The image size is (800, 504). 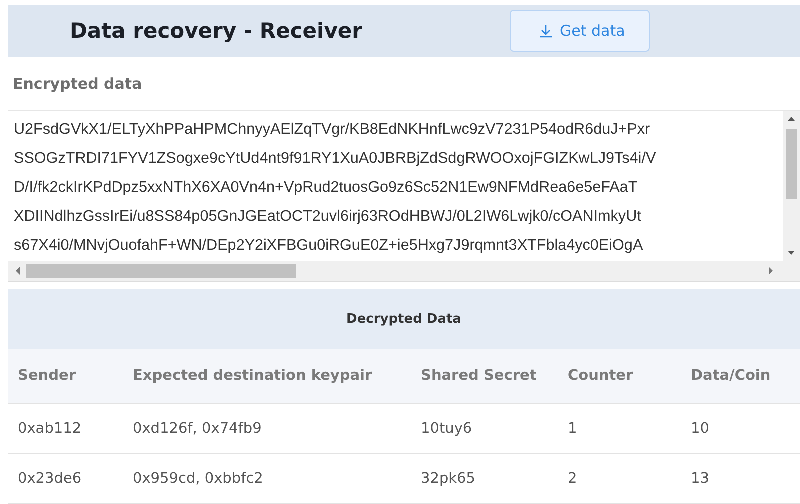 I want to click on get-data-button: Get data, so click(x=580, y=31).